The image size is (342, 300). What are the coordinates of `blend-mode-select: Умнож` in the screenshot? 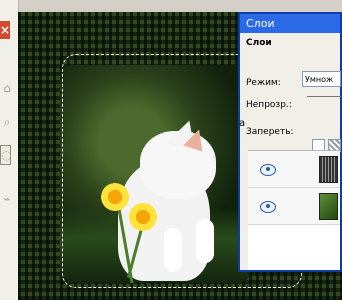 It's located at (321, 79).